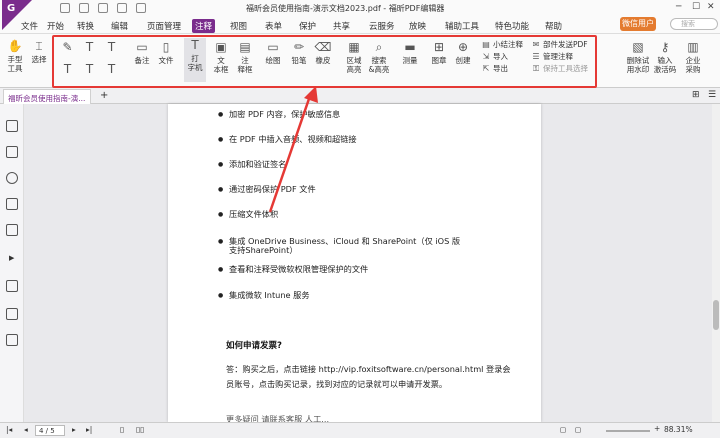 This screenshot has height=438, width=720. What do you see at coordinates (311, 94) in the screenshot?
I see `arrow-head` at bounding box center [311, 94].